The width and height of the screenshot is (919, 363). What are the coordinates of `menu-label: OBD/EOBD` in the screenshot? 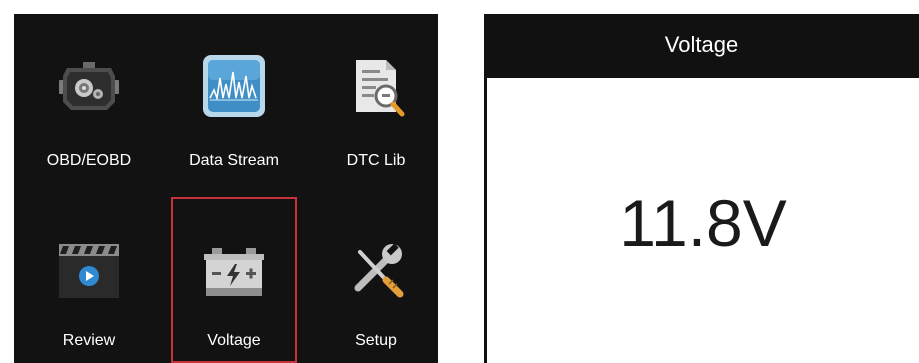 It's located at (89, 160).